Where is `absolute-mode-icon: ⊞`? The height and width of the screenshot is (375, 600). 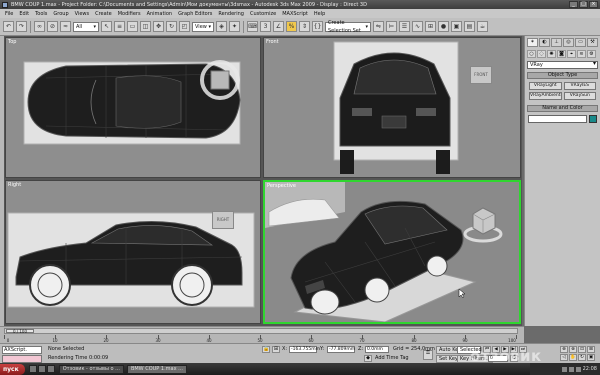 absolute-mode-icon: ⊞ is located at coordinates (276, 349).